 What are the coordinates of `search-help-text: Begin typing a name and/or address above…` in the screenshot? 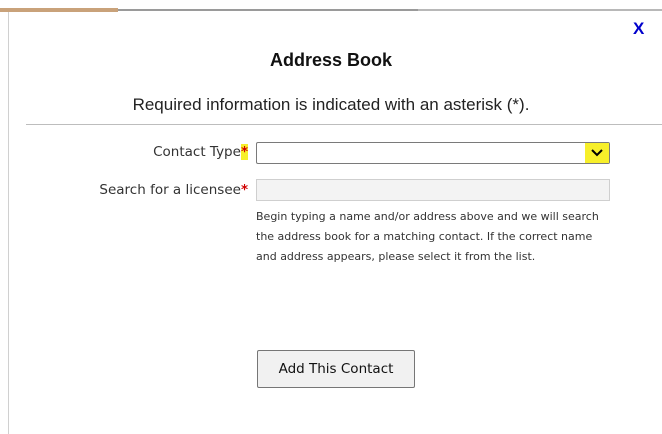 It's located at (427, 236).